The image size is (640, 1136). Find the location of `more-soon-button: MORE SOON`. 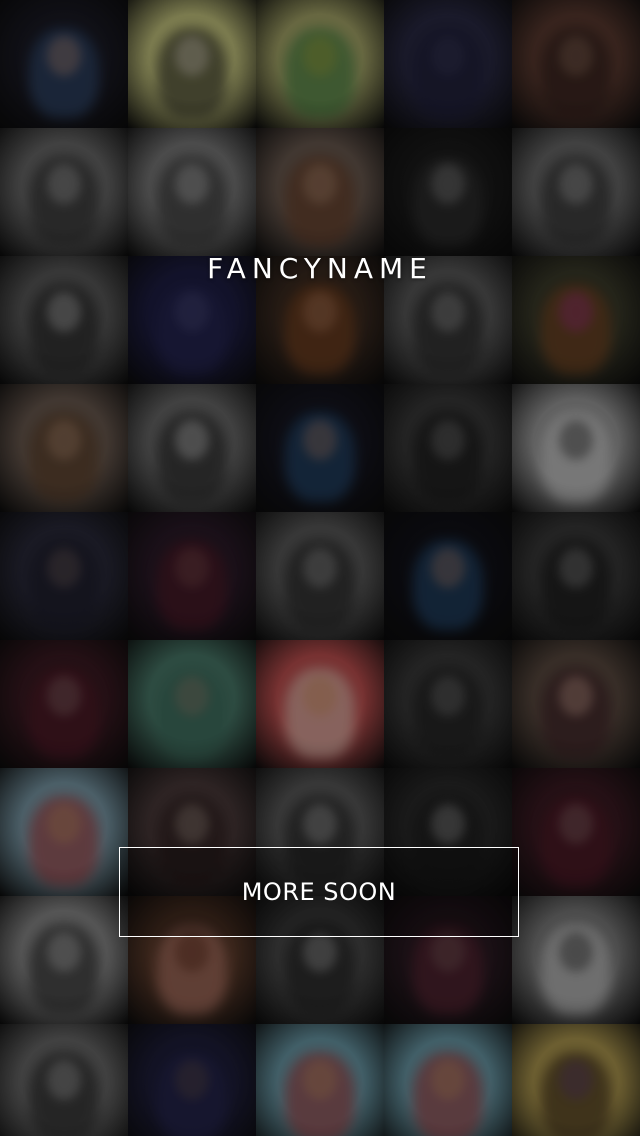

more-soon-button: MORE SOON is located at coordinates (319, 892).